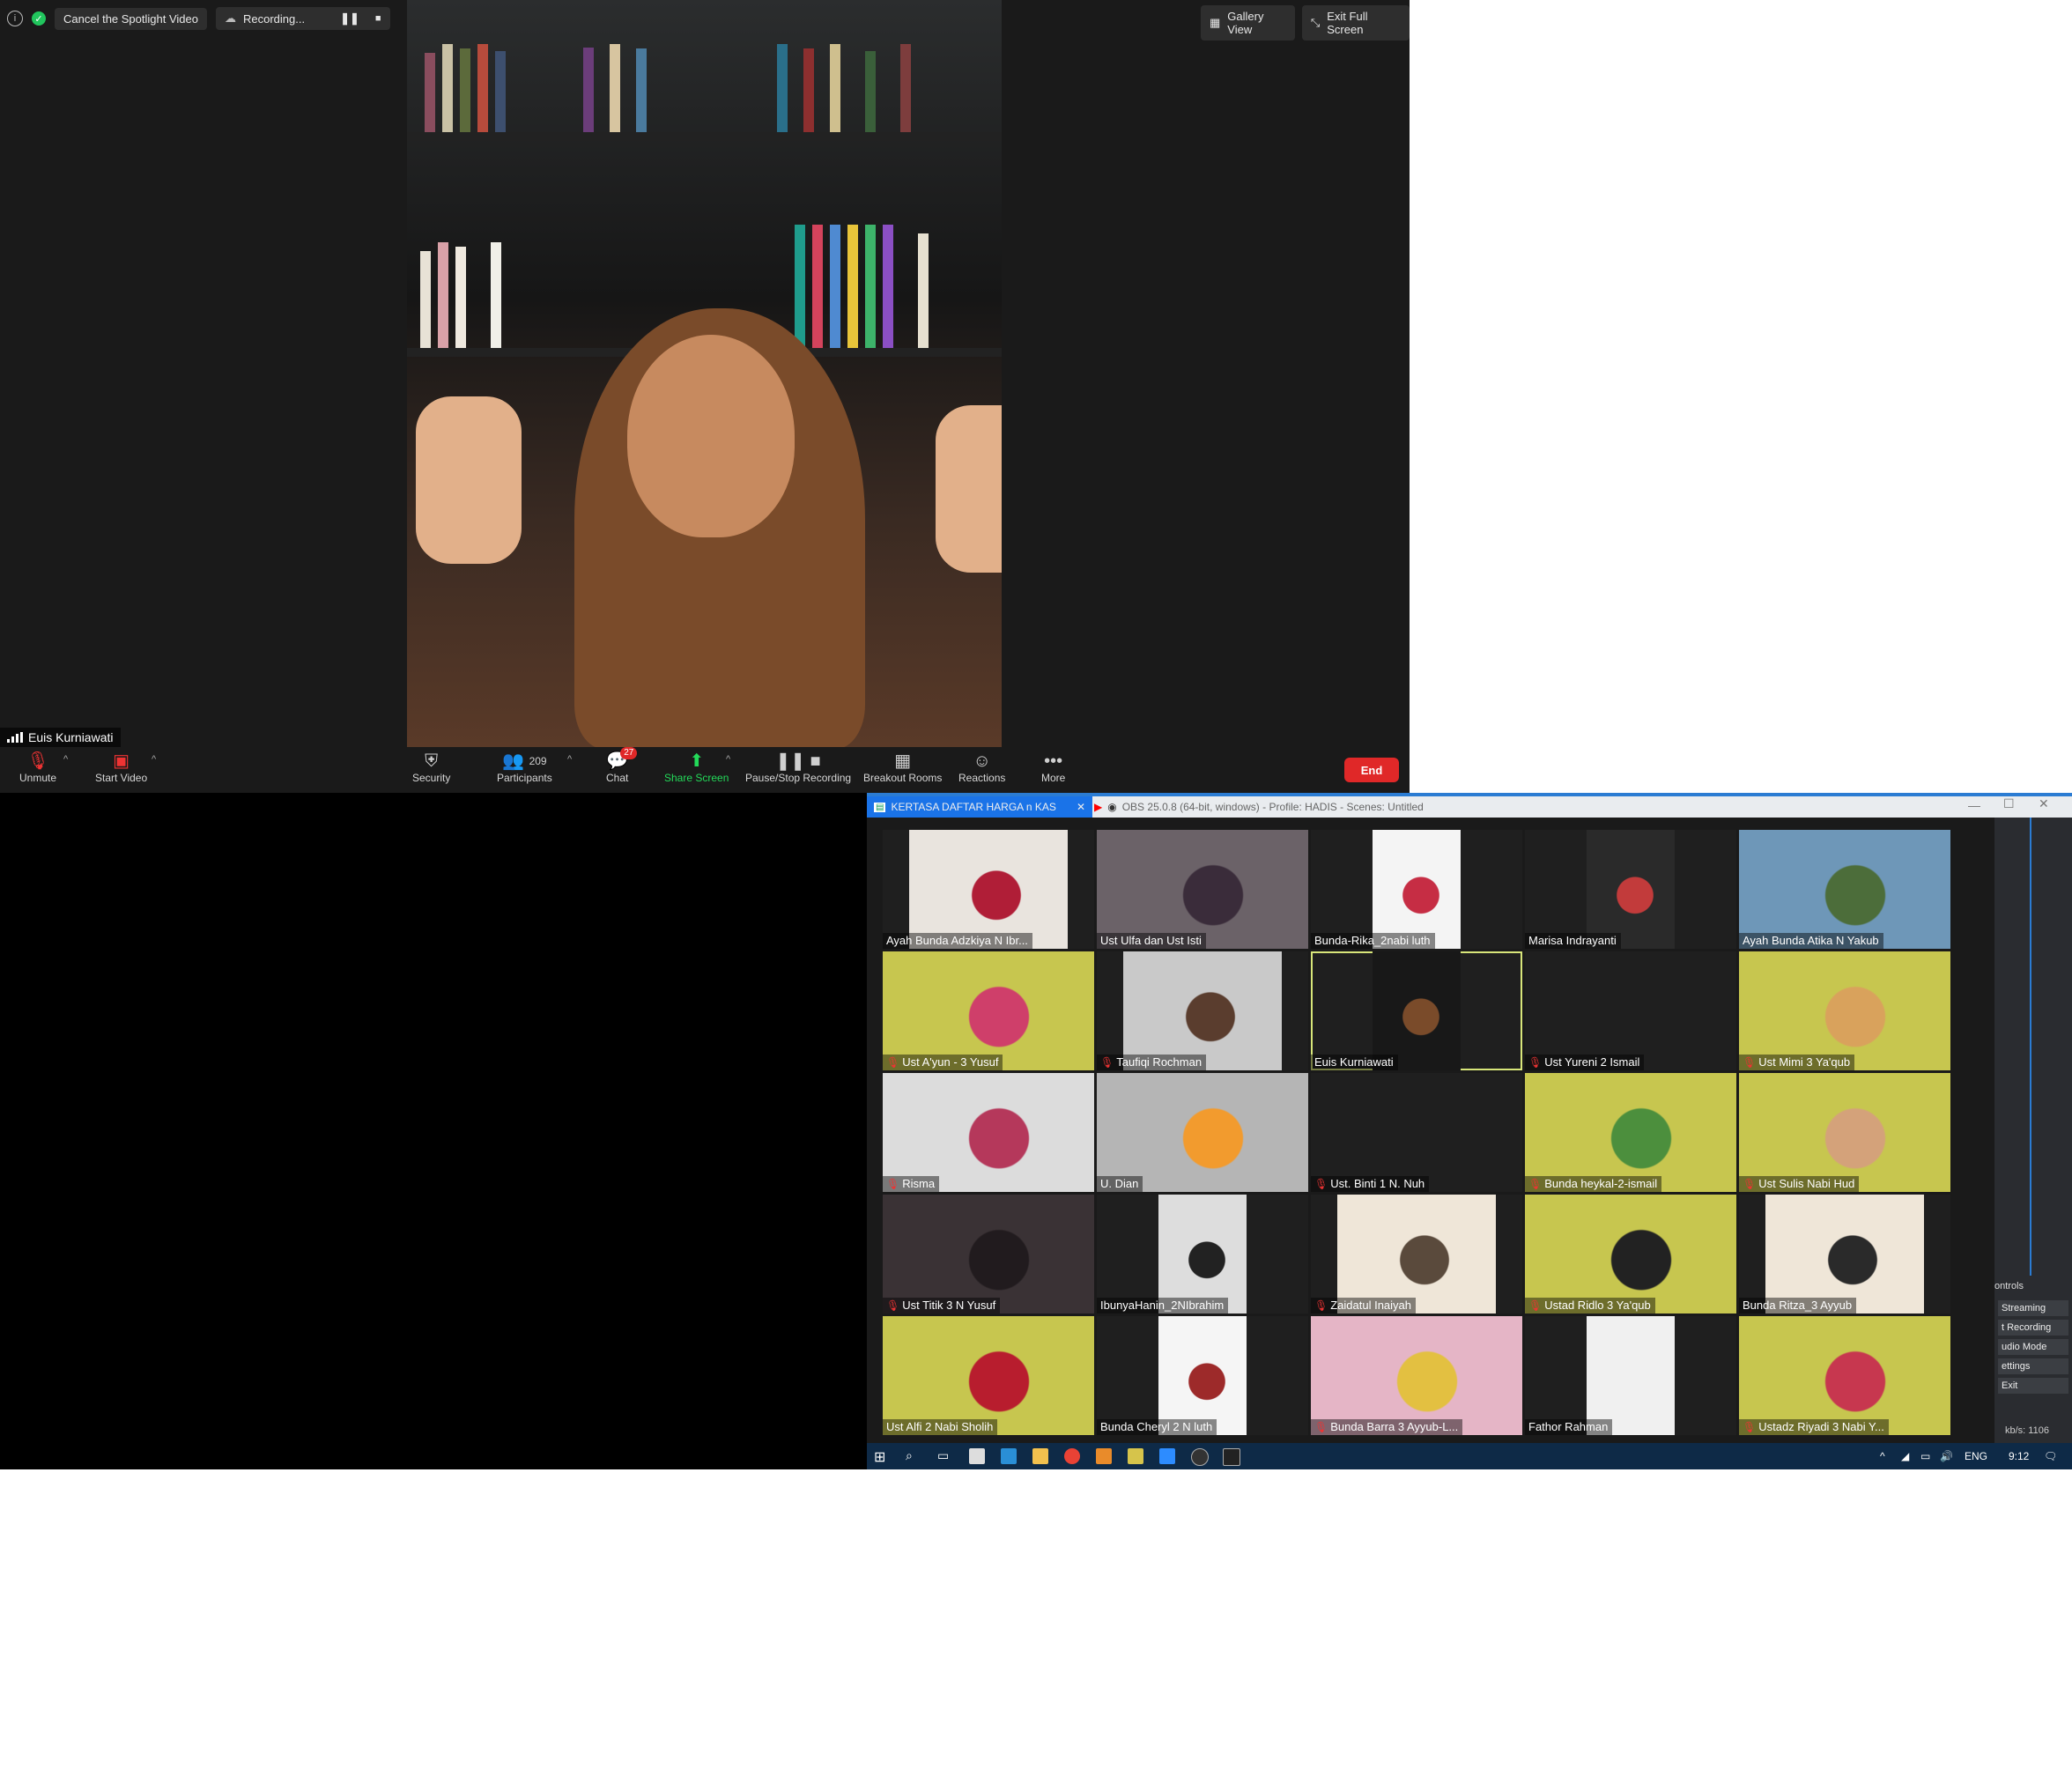 This screenshot has width=2072, height=1776. What do you see at coordinates (1167, 1456) in the screenshot?
I see `zoom-taskbar-icon` at bounding box center [1167, 1456].